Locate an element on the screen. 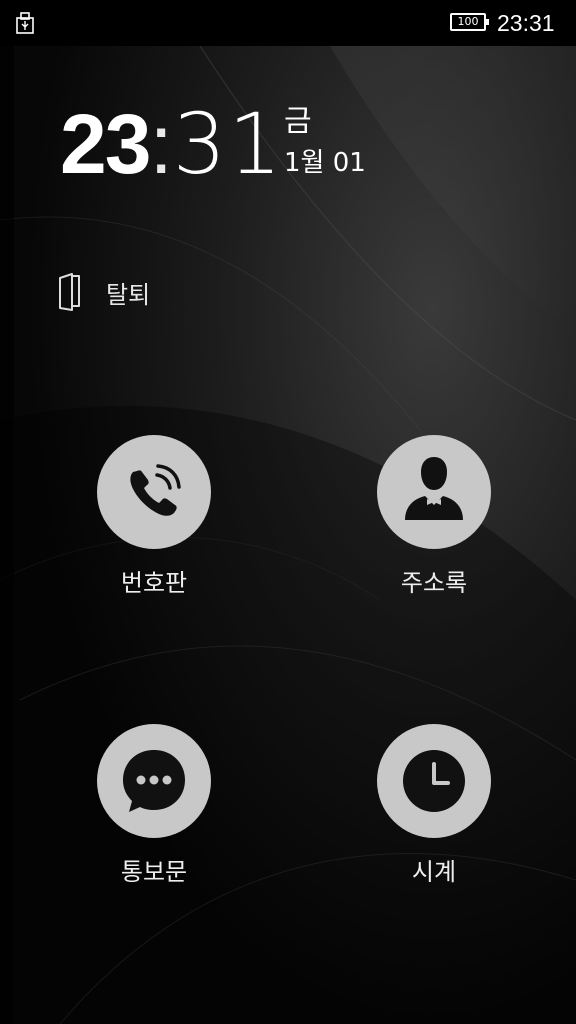  status-time: 23:31 is located at coordinates (526, 23).